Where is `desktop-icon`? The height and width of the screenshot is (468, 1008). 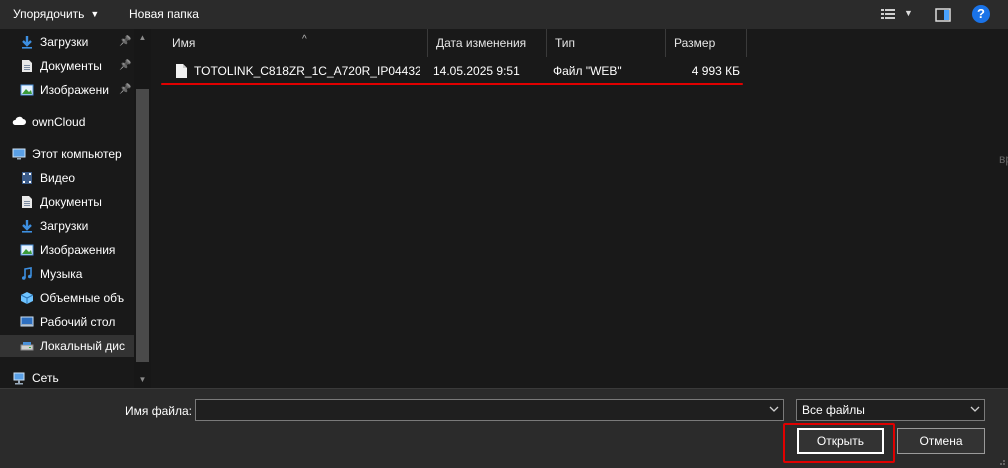
desktop-icon is located at coordinates (27, 321).